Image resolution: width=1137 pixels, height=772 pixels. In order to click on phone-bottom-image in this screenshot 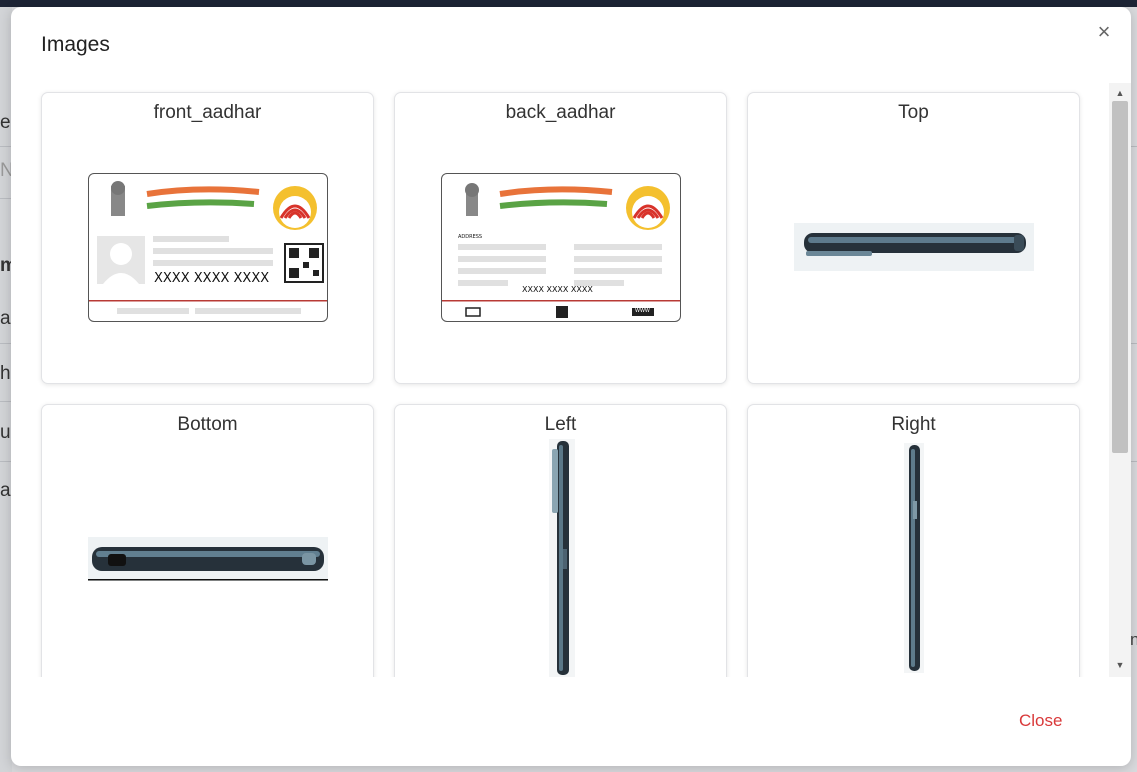, I will do `click(208, 559)`.